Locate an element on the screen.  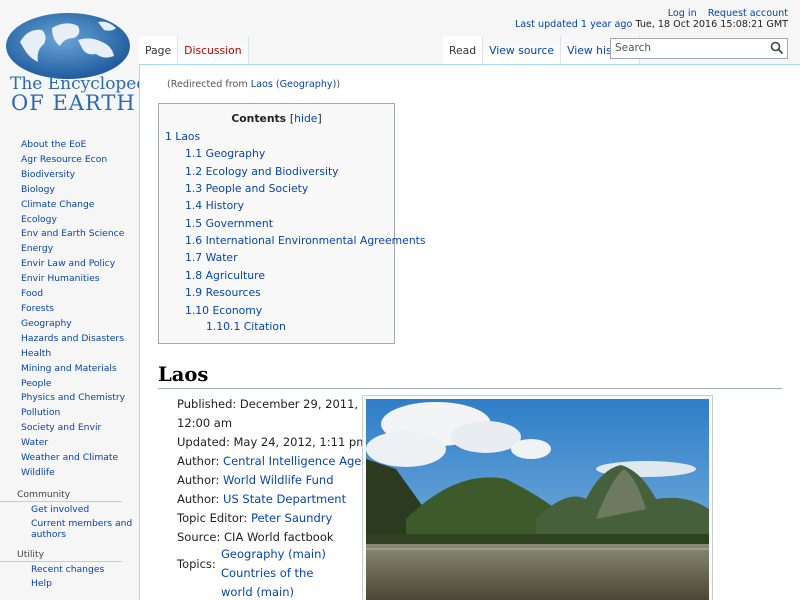
toc-item-geography: 1.1 Geography is located at coordinates (225, 153).